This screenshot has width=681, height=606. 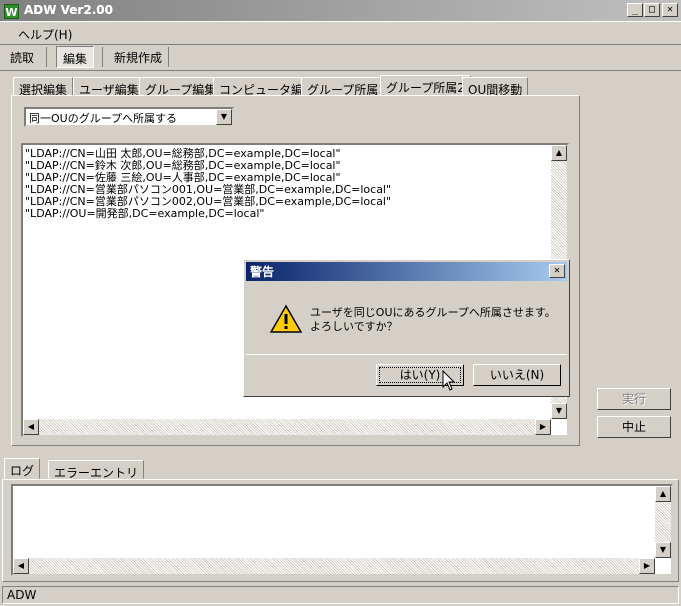 I want to click on mode-select: 同一OUのグループへ所属する ▼, so click(x=129, y=117).